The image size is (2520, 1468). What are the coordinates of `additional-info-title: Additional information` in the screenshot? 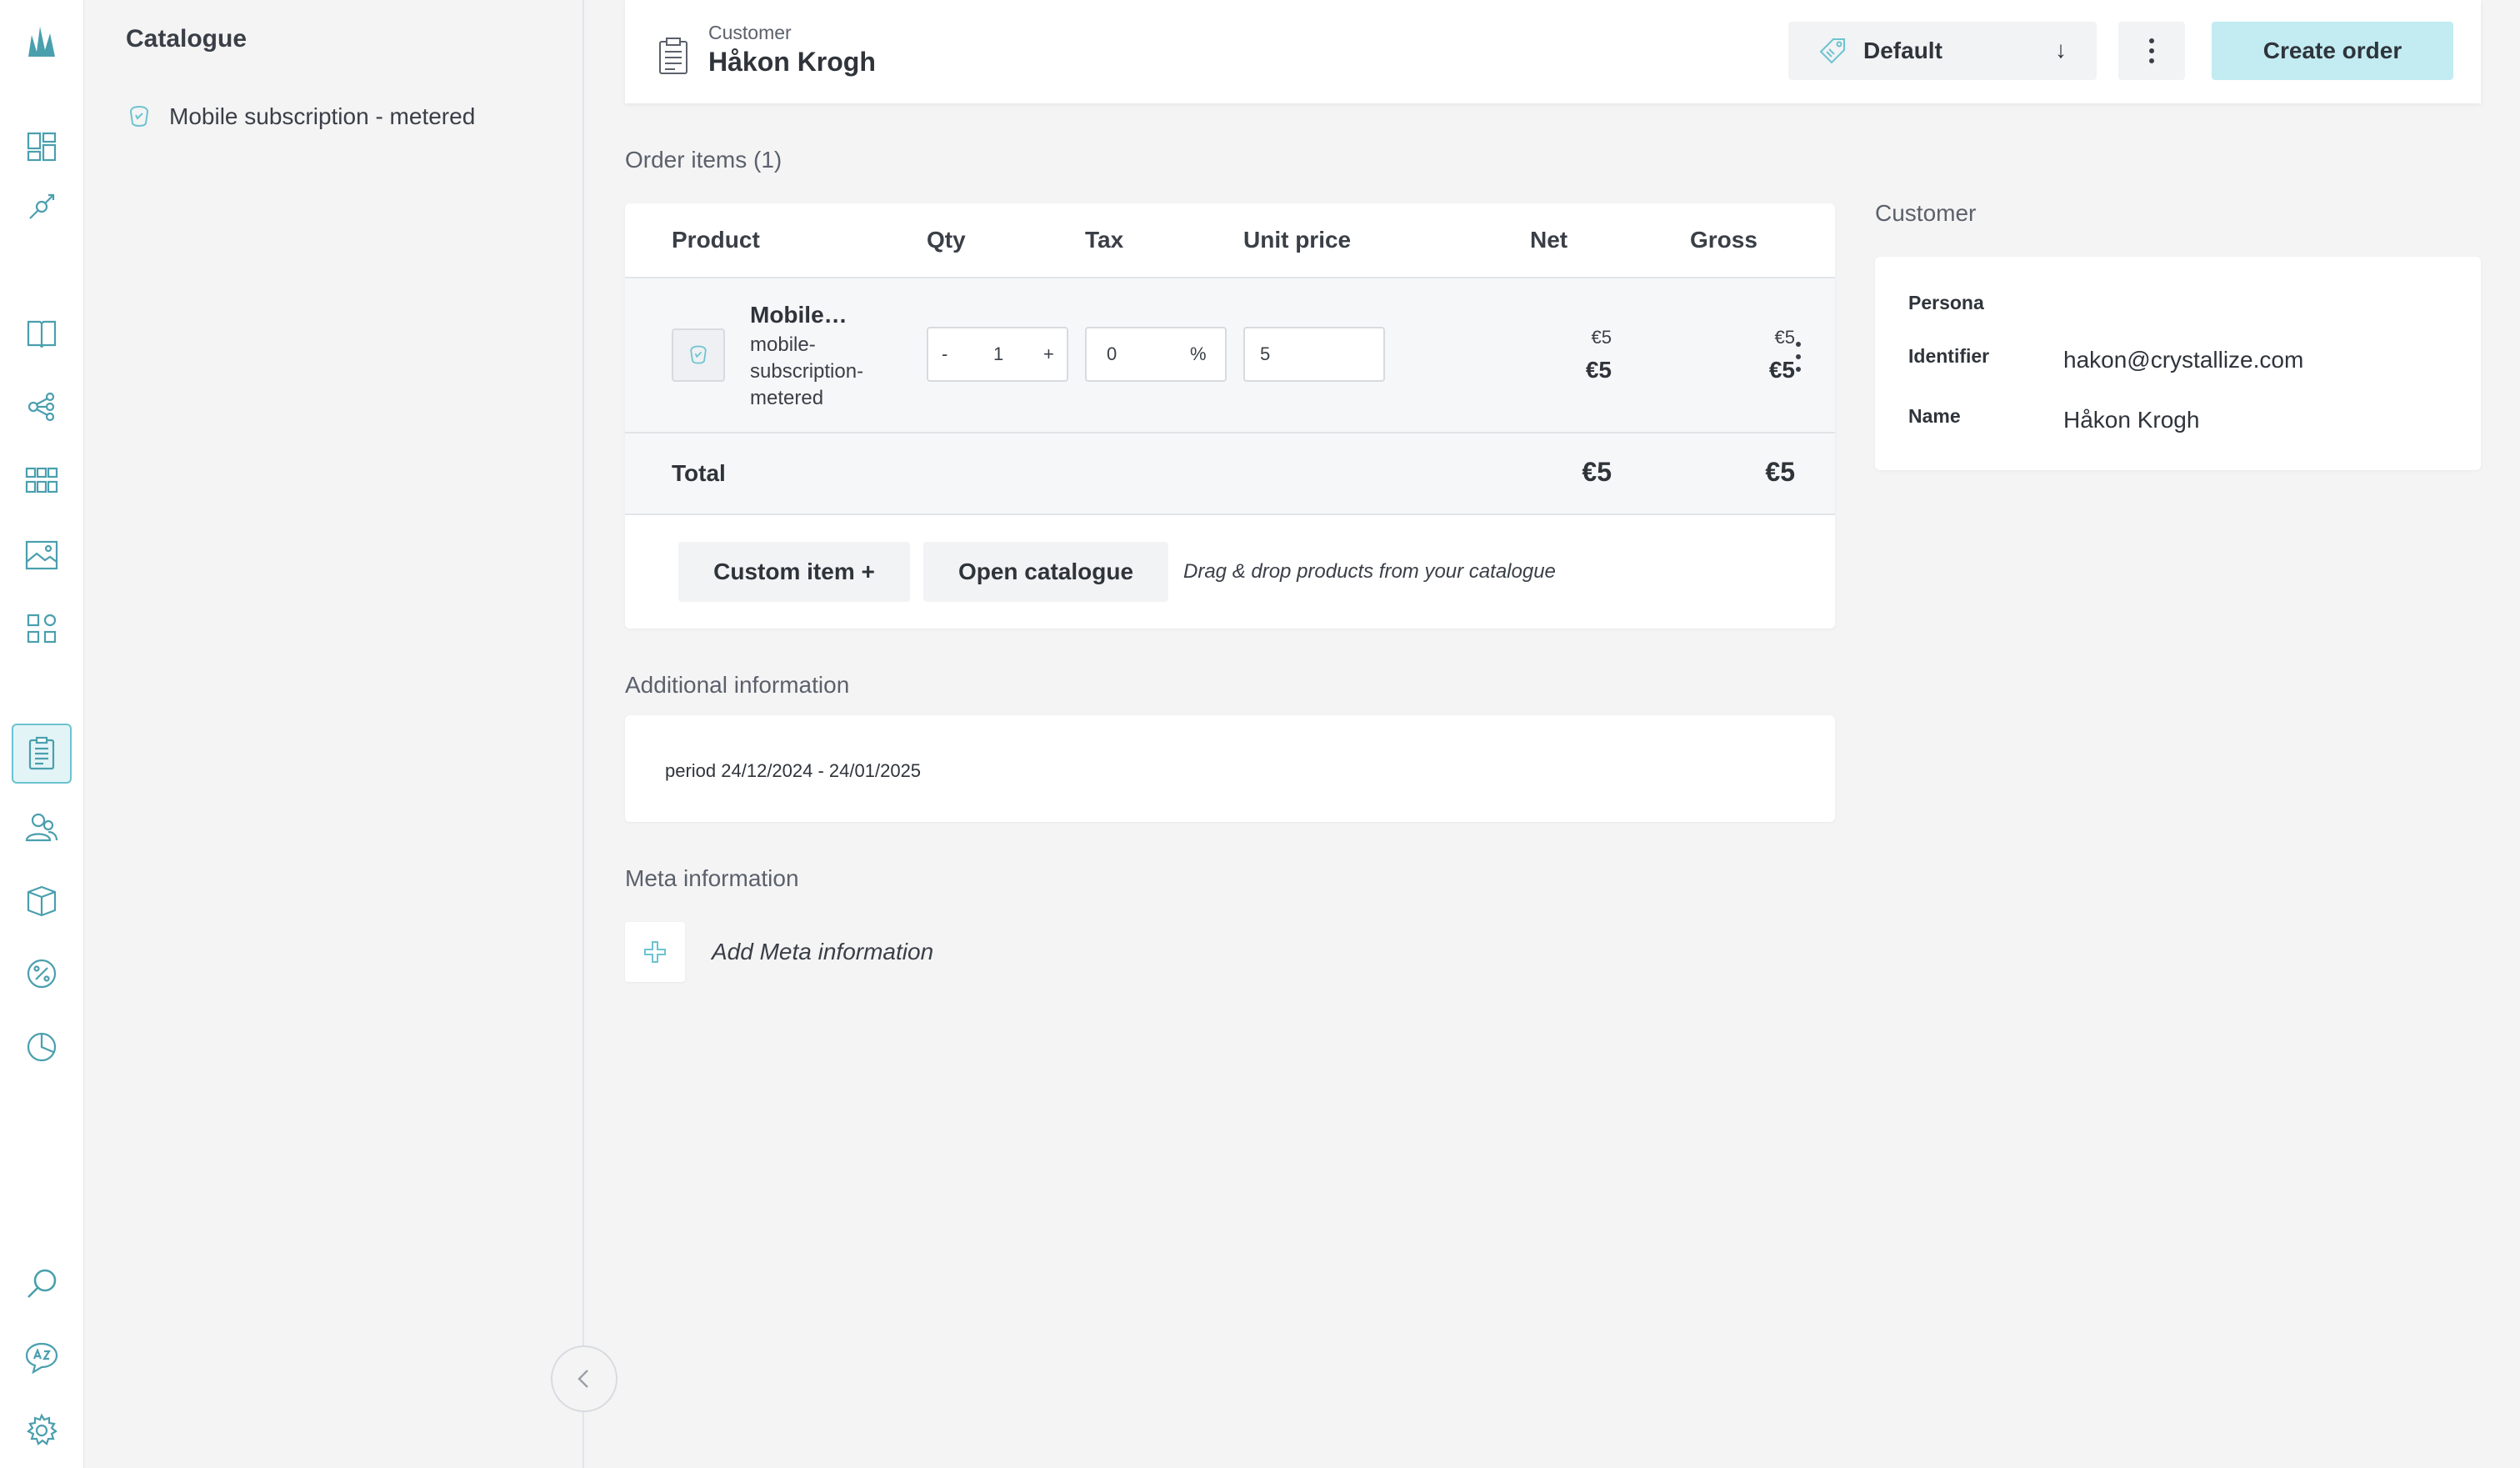 It's located at (737, 685).